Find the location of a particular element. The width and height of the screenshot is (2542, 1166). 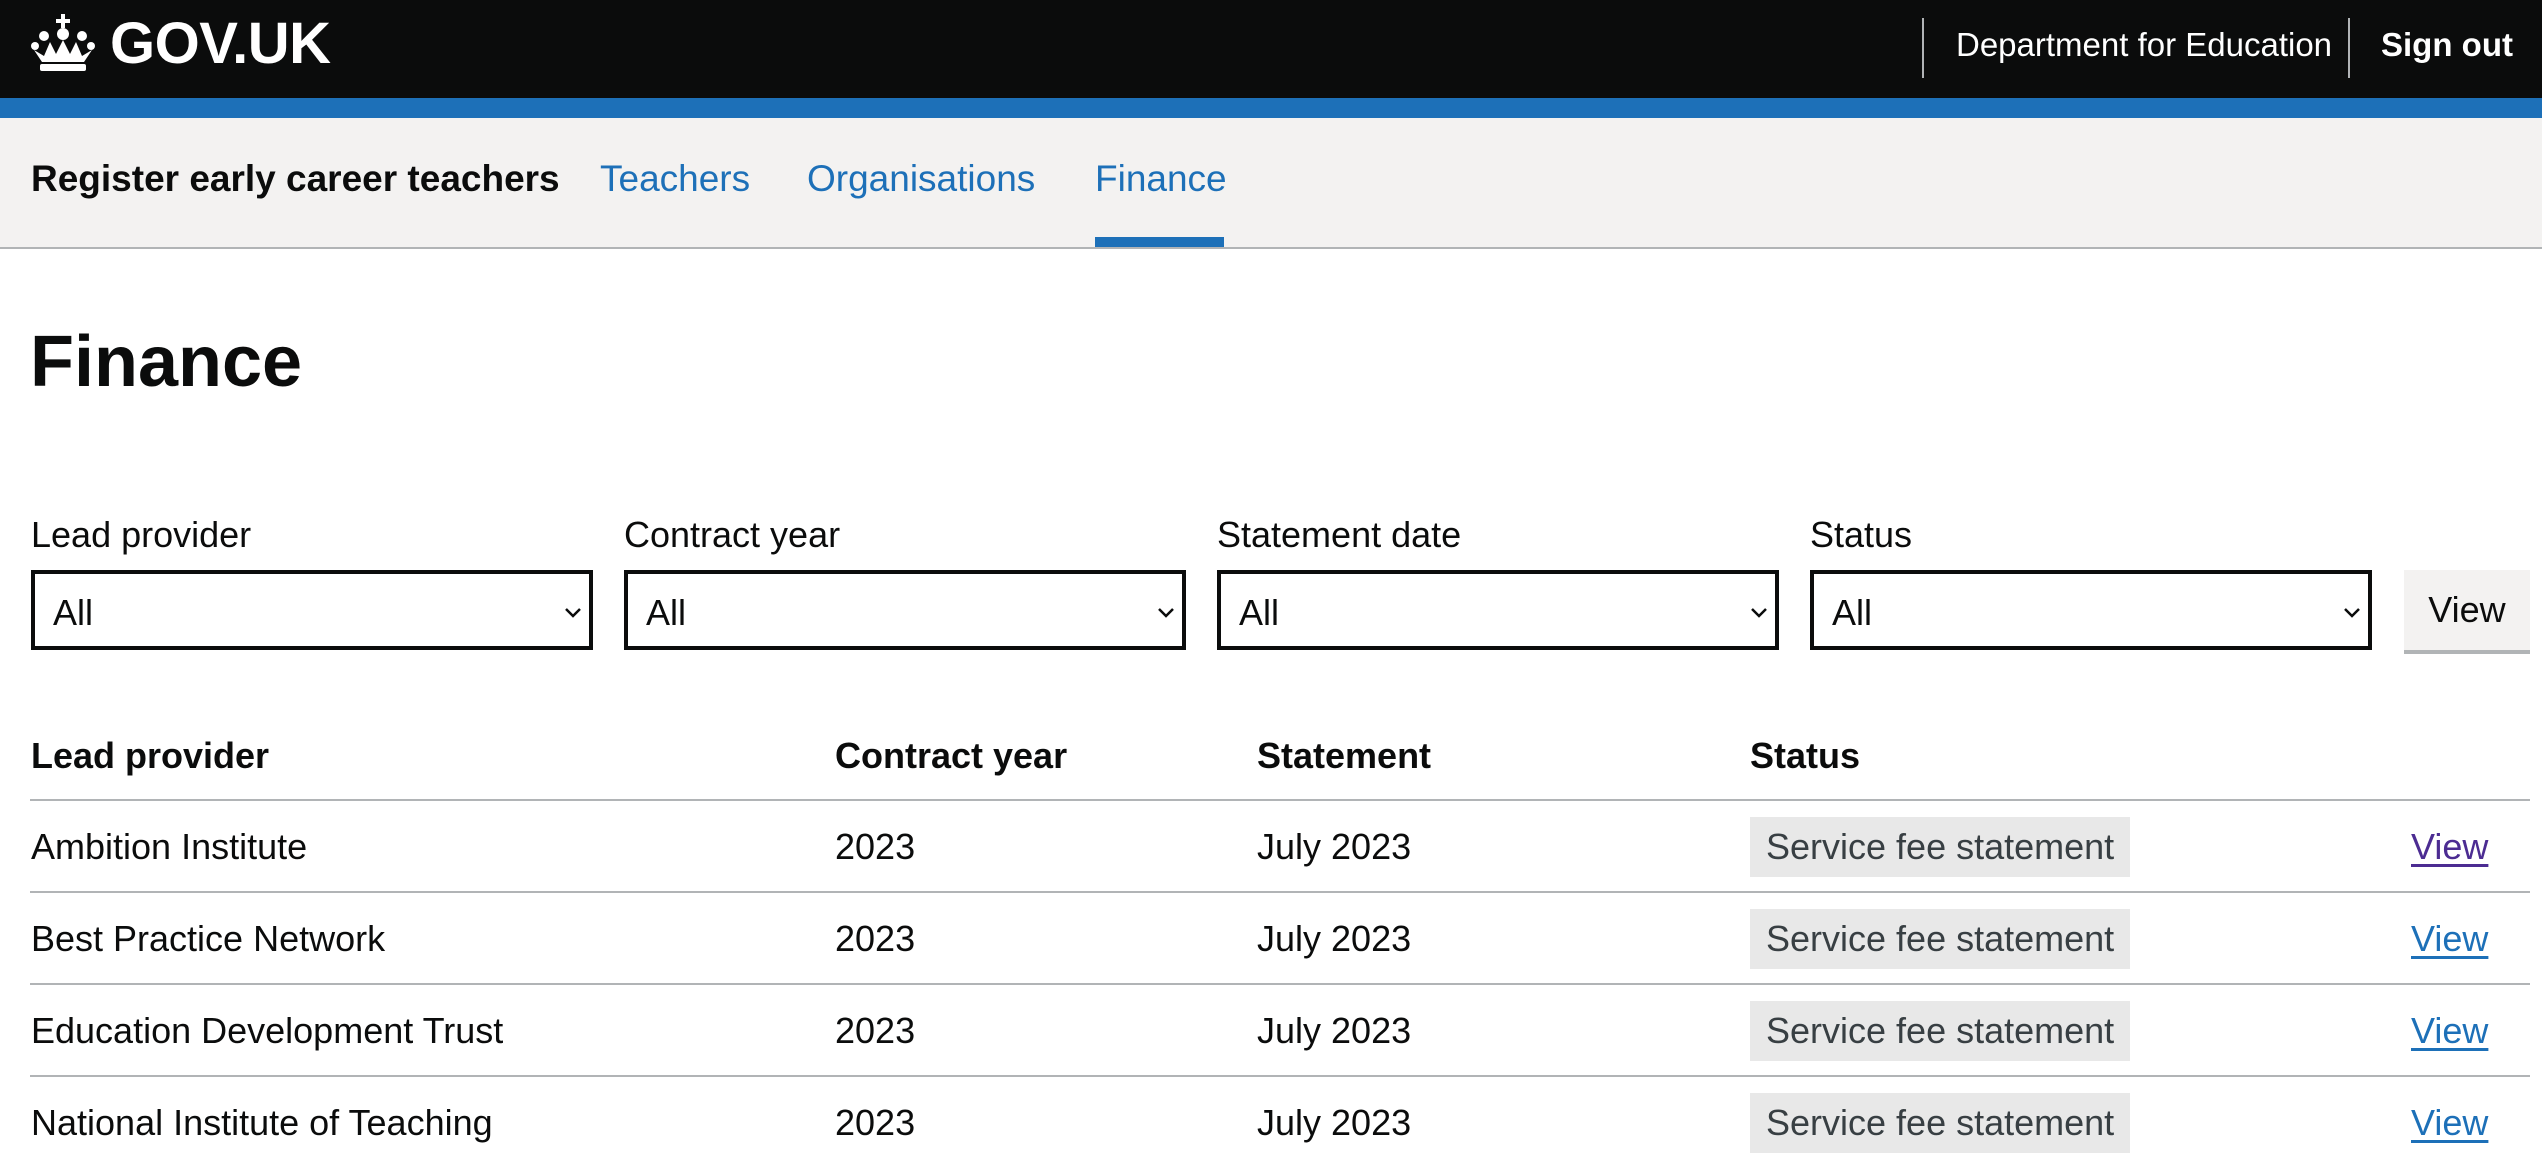

lead-provider-cell: Education Development Trust is located at coordinates (267, 1030).